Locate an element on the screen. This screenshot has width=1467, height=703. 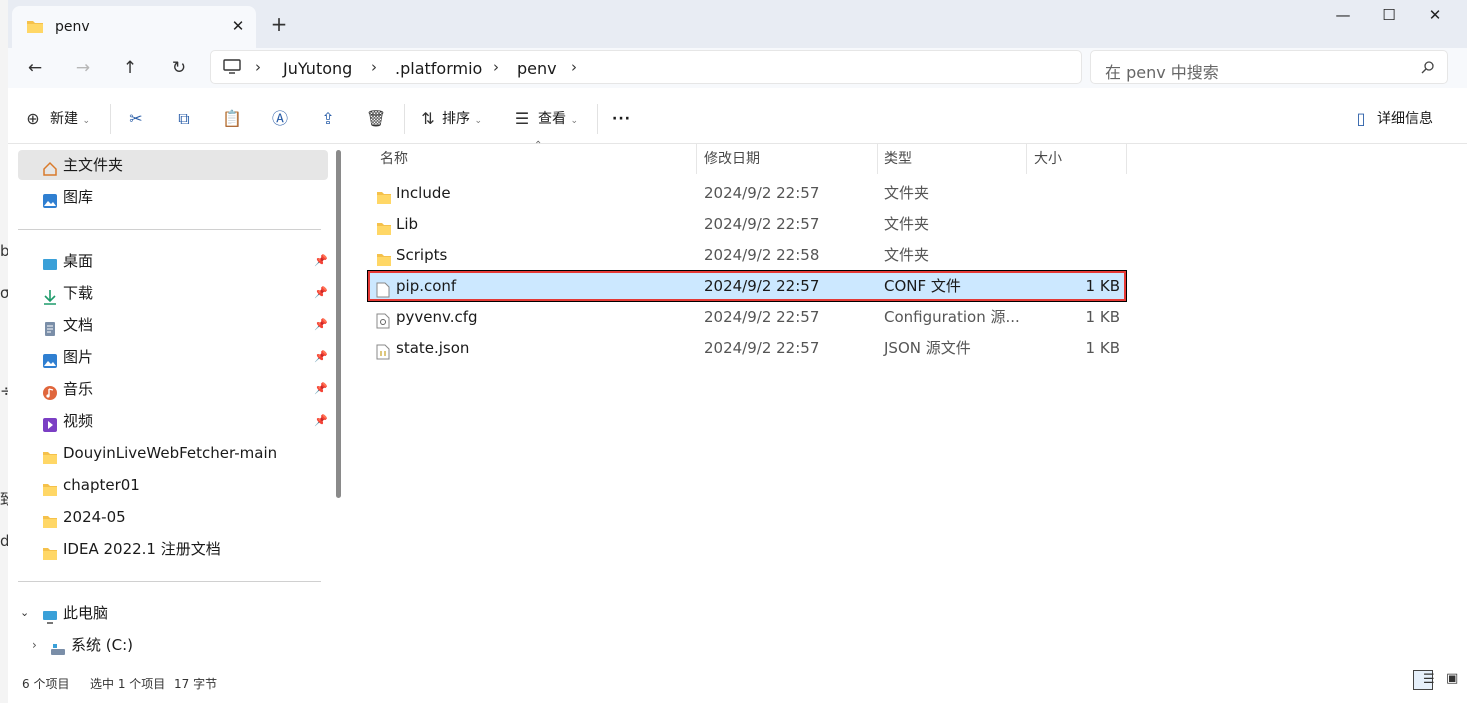
tab-penv: penv ✕ is located at coordinates (134, 27).